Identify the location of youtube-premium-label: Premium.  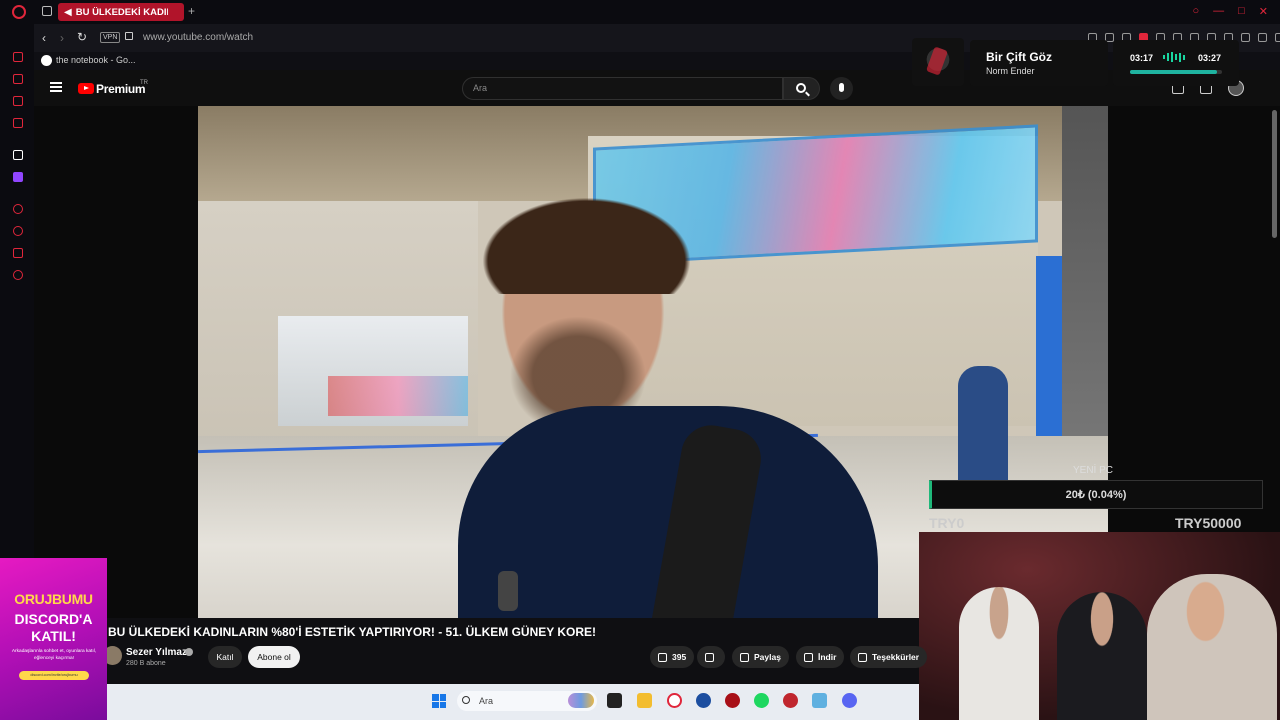
(121, 89).